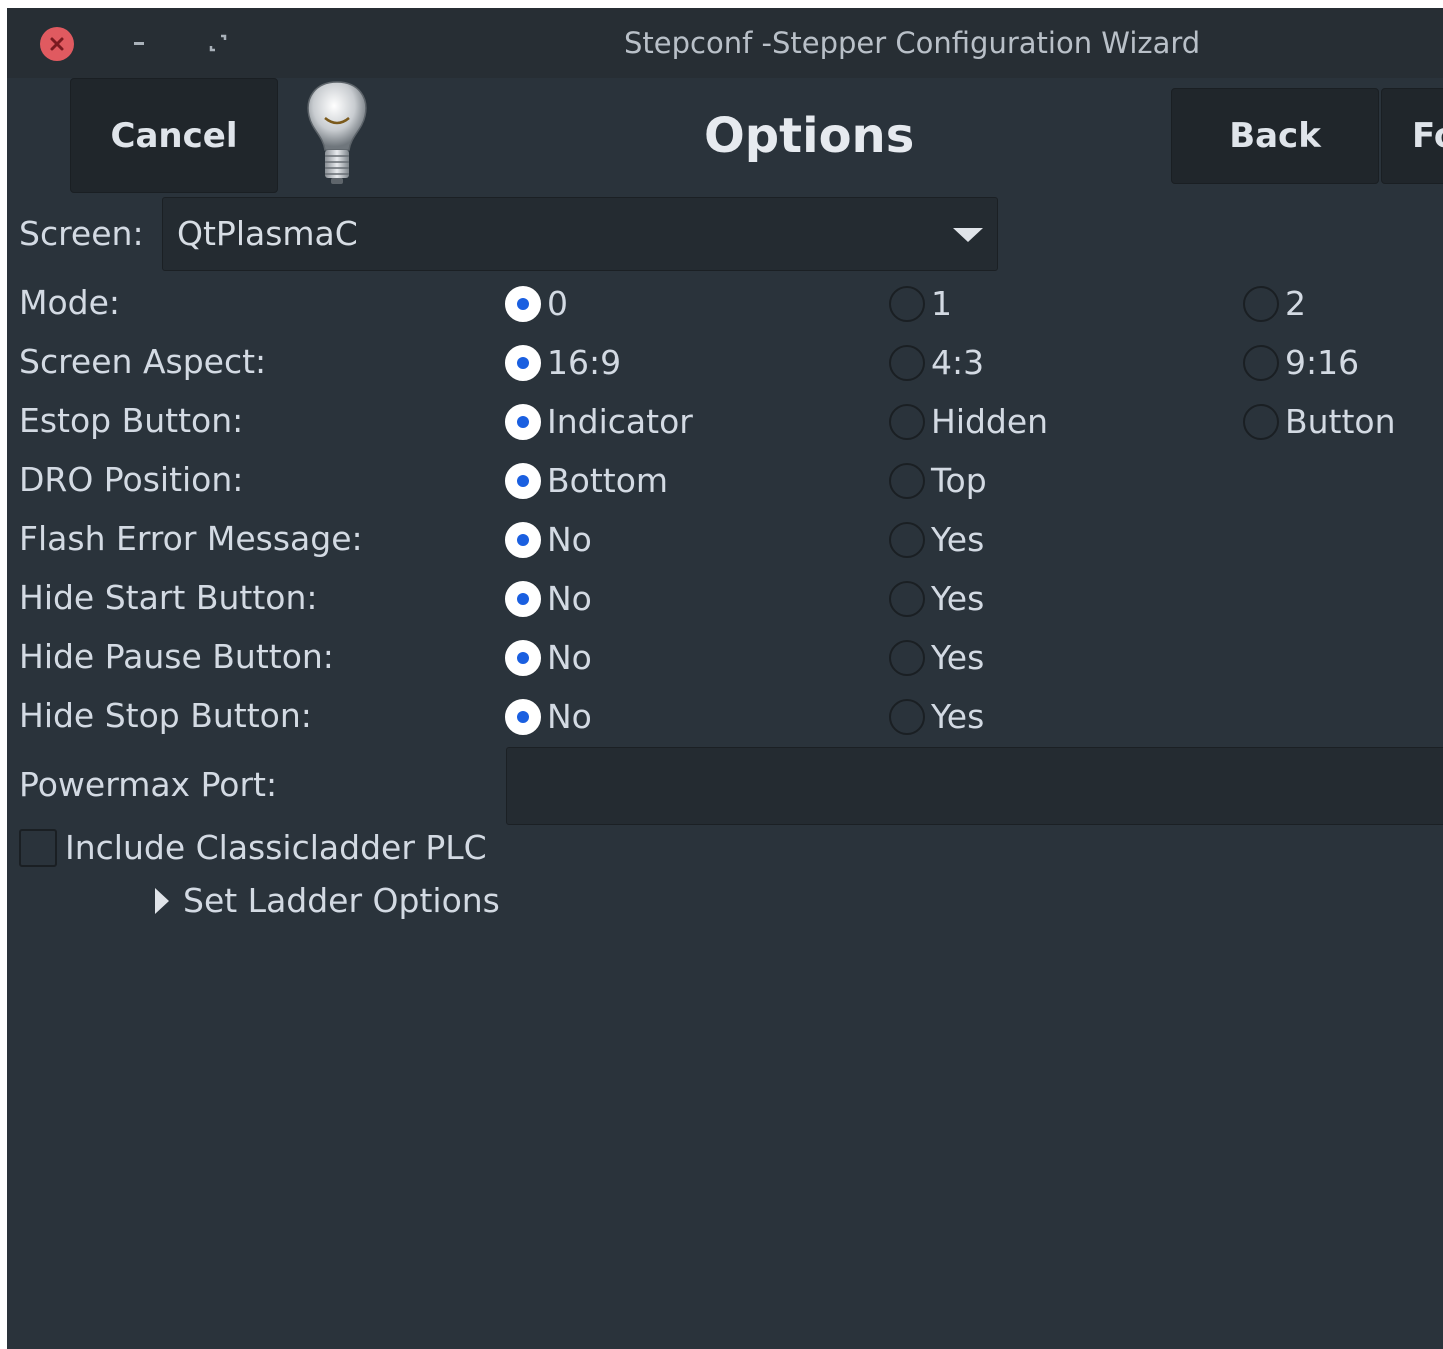 This screenshot has height=1349, width=1443. What do you see at coordinates (1412, 136) in the screenshot?
I see `forward-button: Fo` at bounding box center [1412, 136].